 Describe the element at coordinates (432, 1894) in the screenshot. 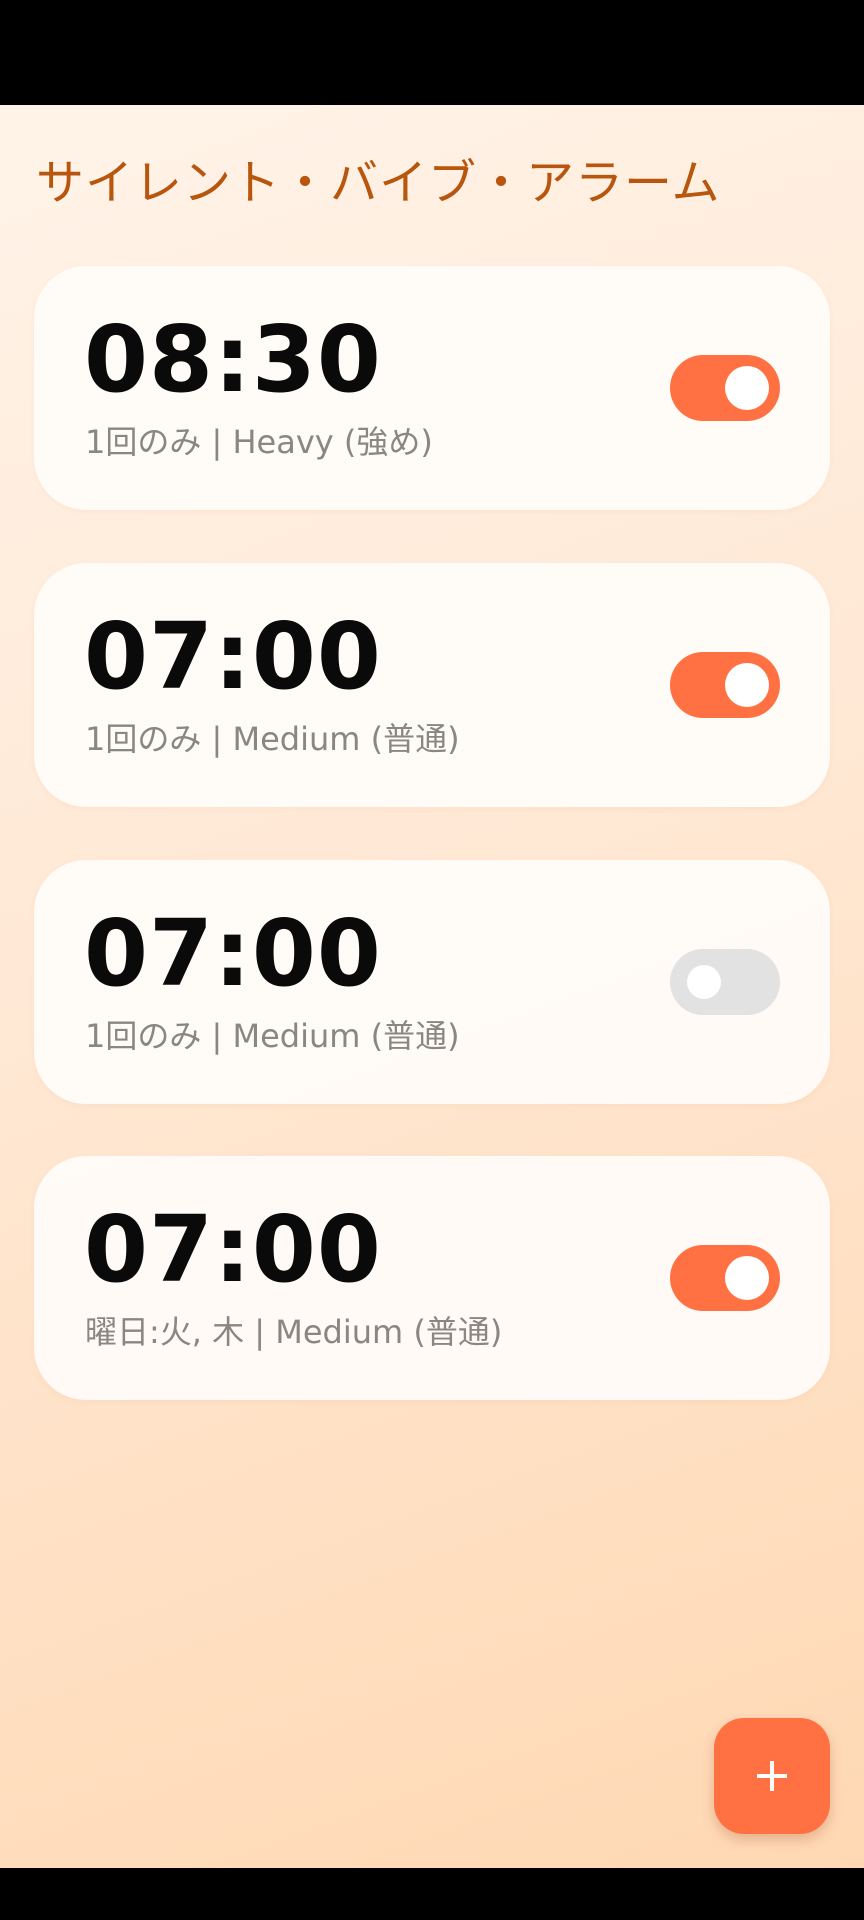

I see `navigation-bar` at that location.